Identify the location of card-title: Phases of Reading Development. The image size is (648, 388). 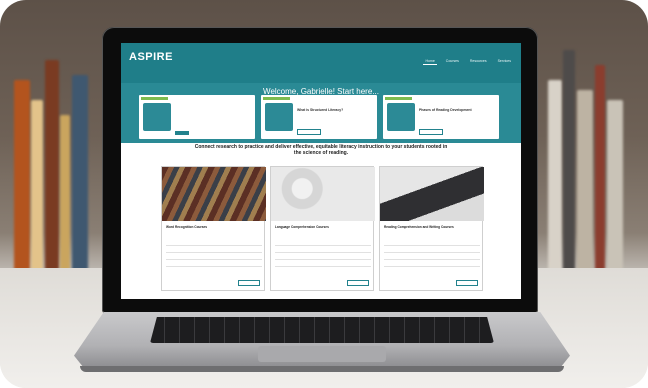
(445, 110).